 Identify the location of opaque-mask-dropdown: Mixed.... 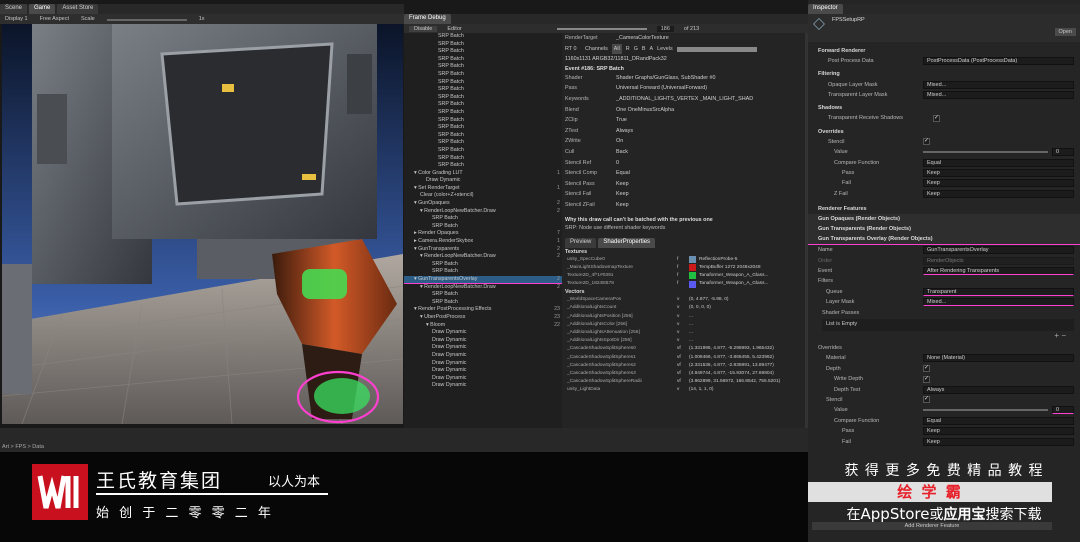
(998, 84).